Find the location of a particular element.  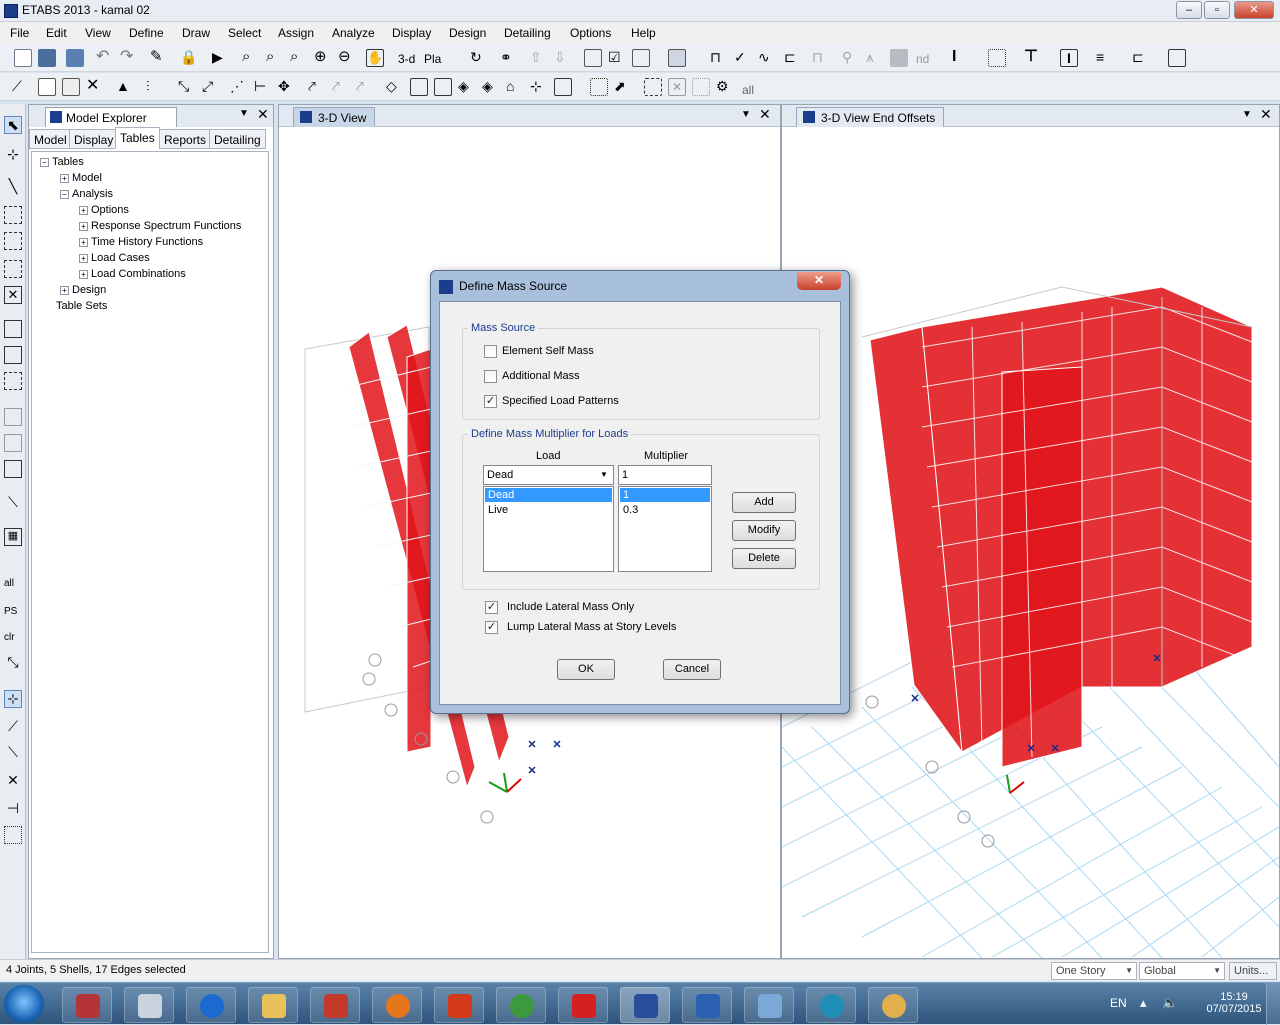

draw-area-icon is located at coordinates (997, 58).